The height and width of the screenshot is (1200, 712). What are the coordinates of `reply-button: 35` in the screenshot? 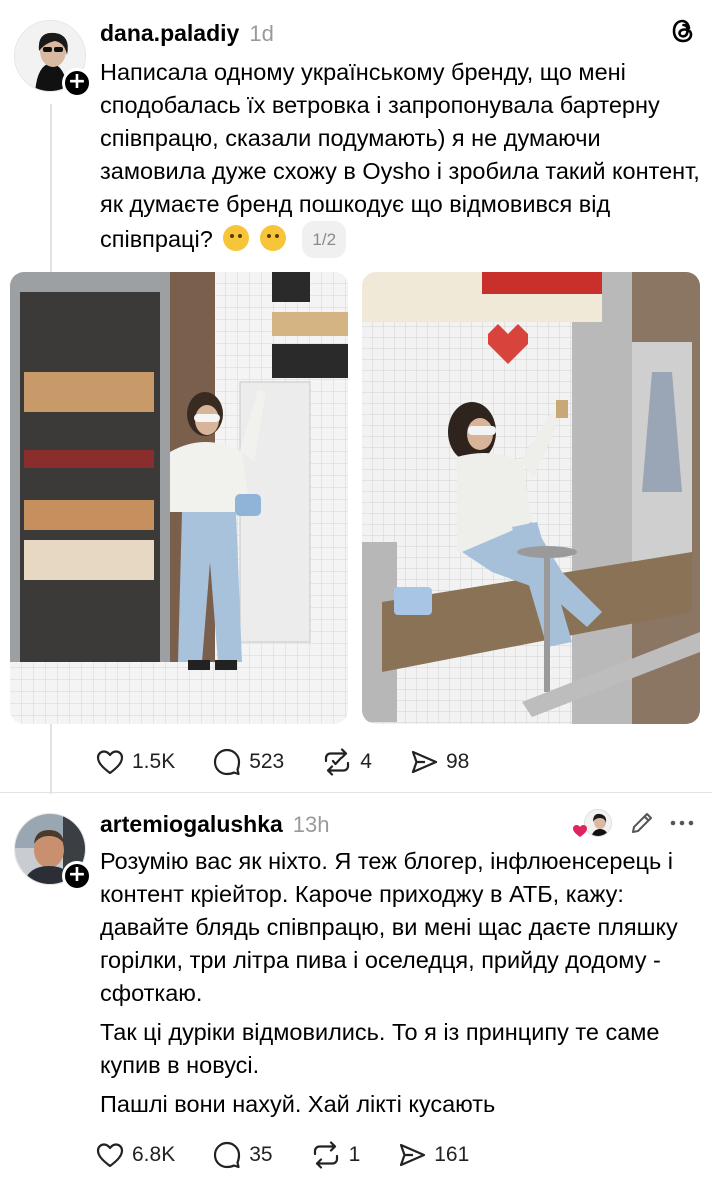 It's located at (243, 1155).